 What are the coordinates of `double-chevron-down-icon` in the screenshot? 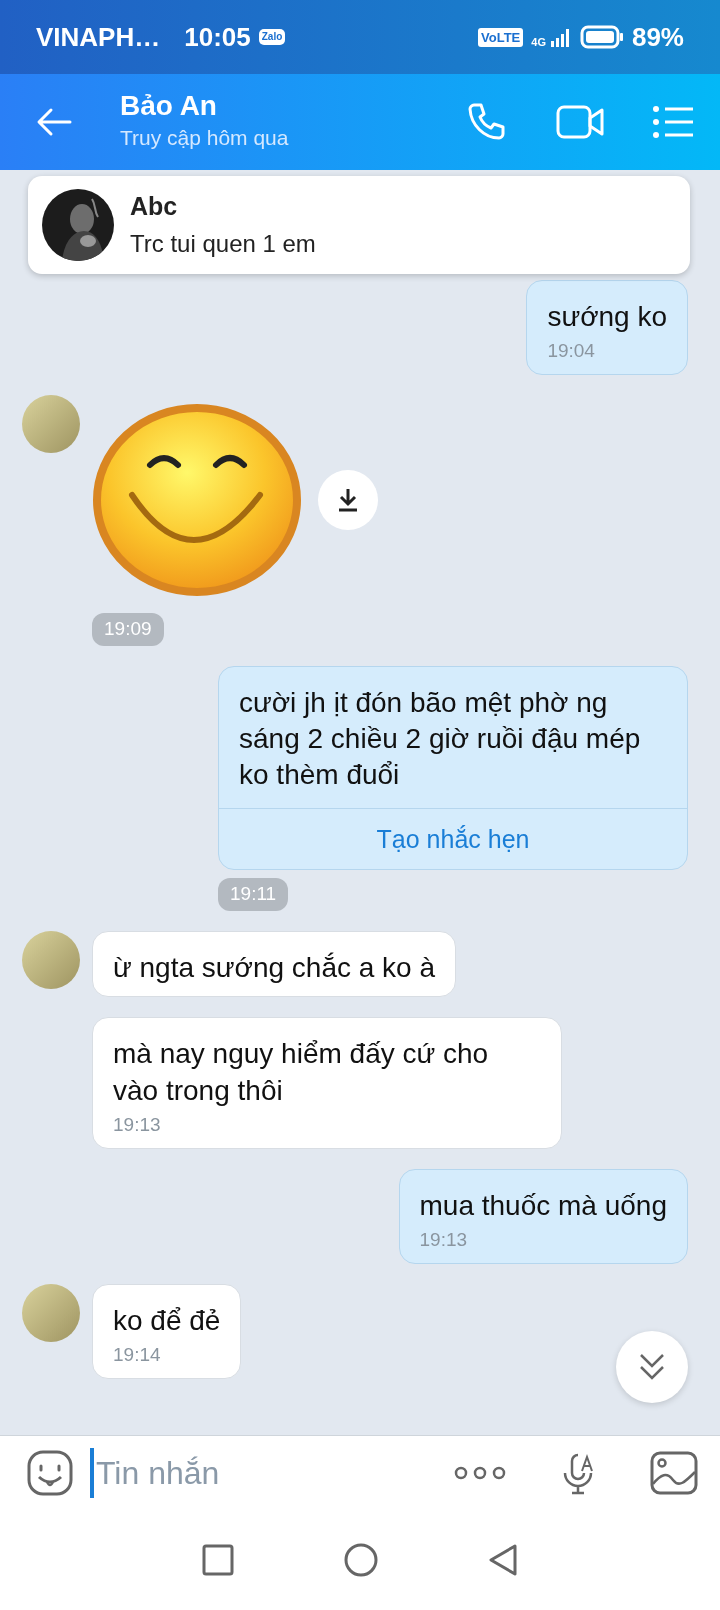 It's located at (652, 1367).